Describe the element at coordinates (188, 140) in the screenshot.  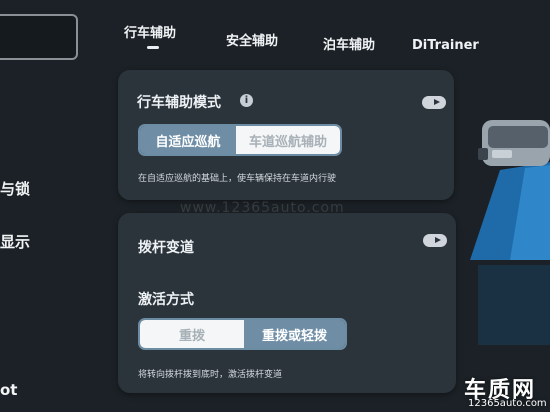
I see `mode-adaptive-cruise: 自适应巡航` at that location.